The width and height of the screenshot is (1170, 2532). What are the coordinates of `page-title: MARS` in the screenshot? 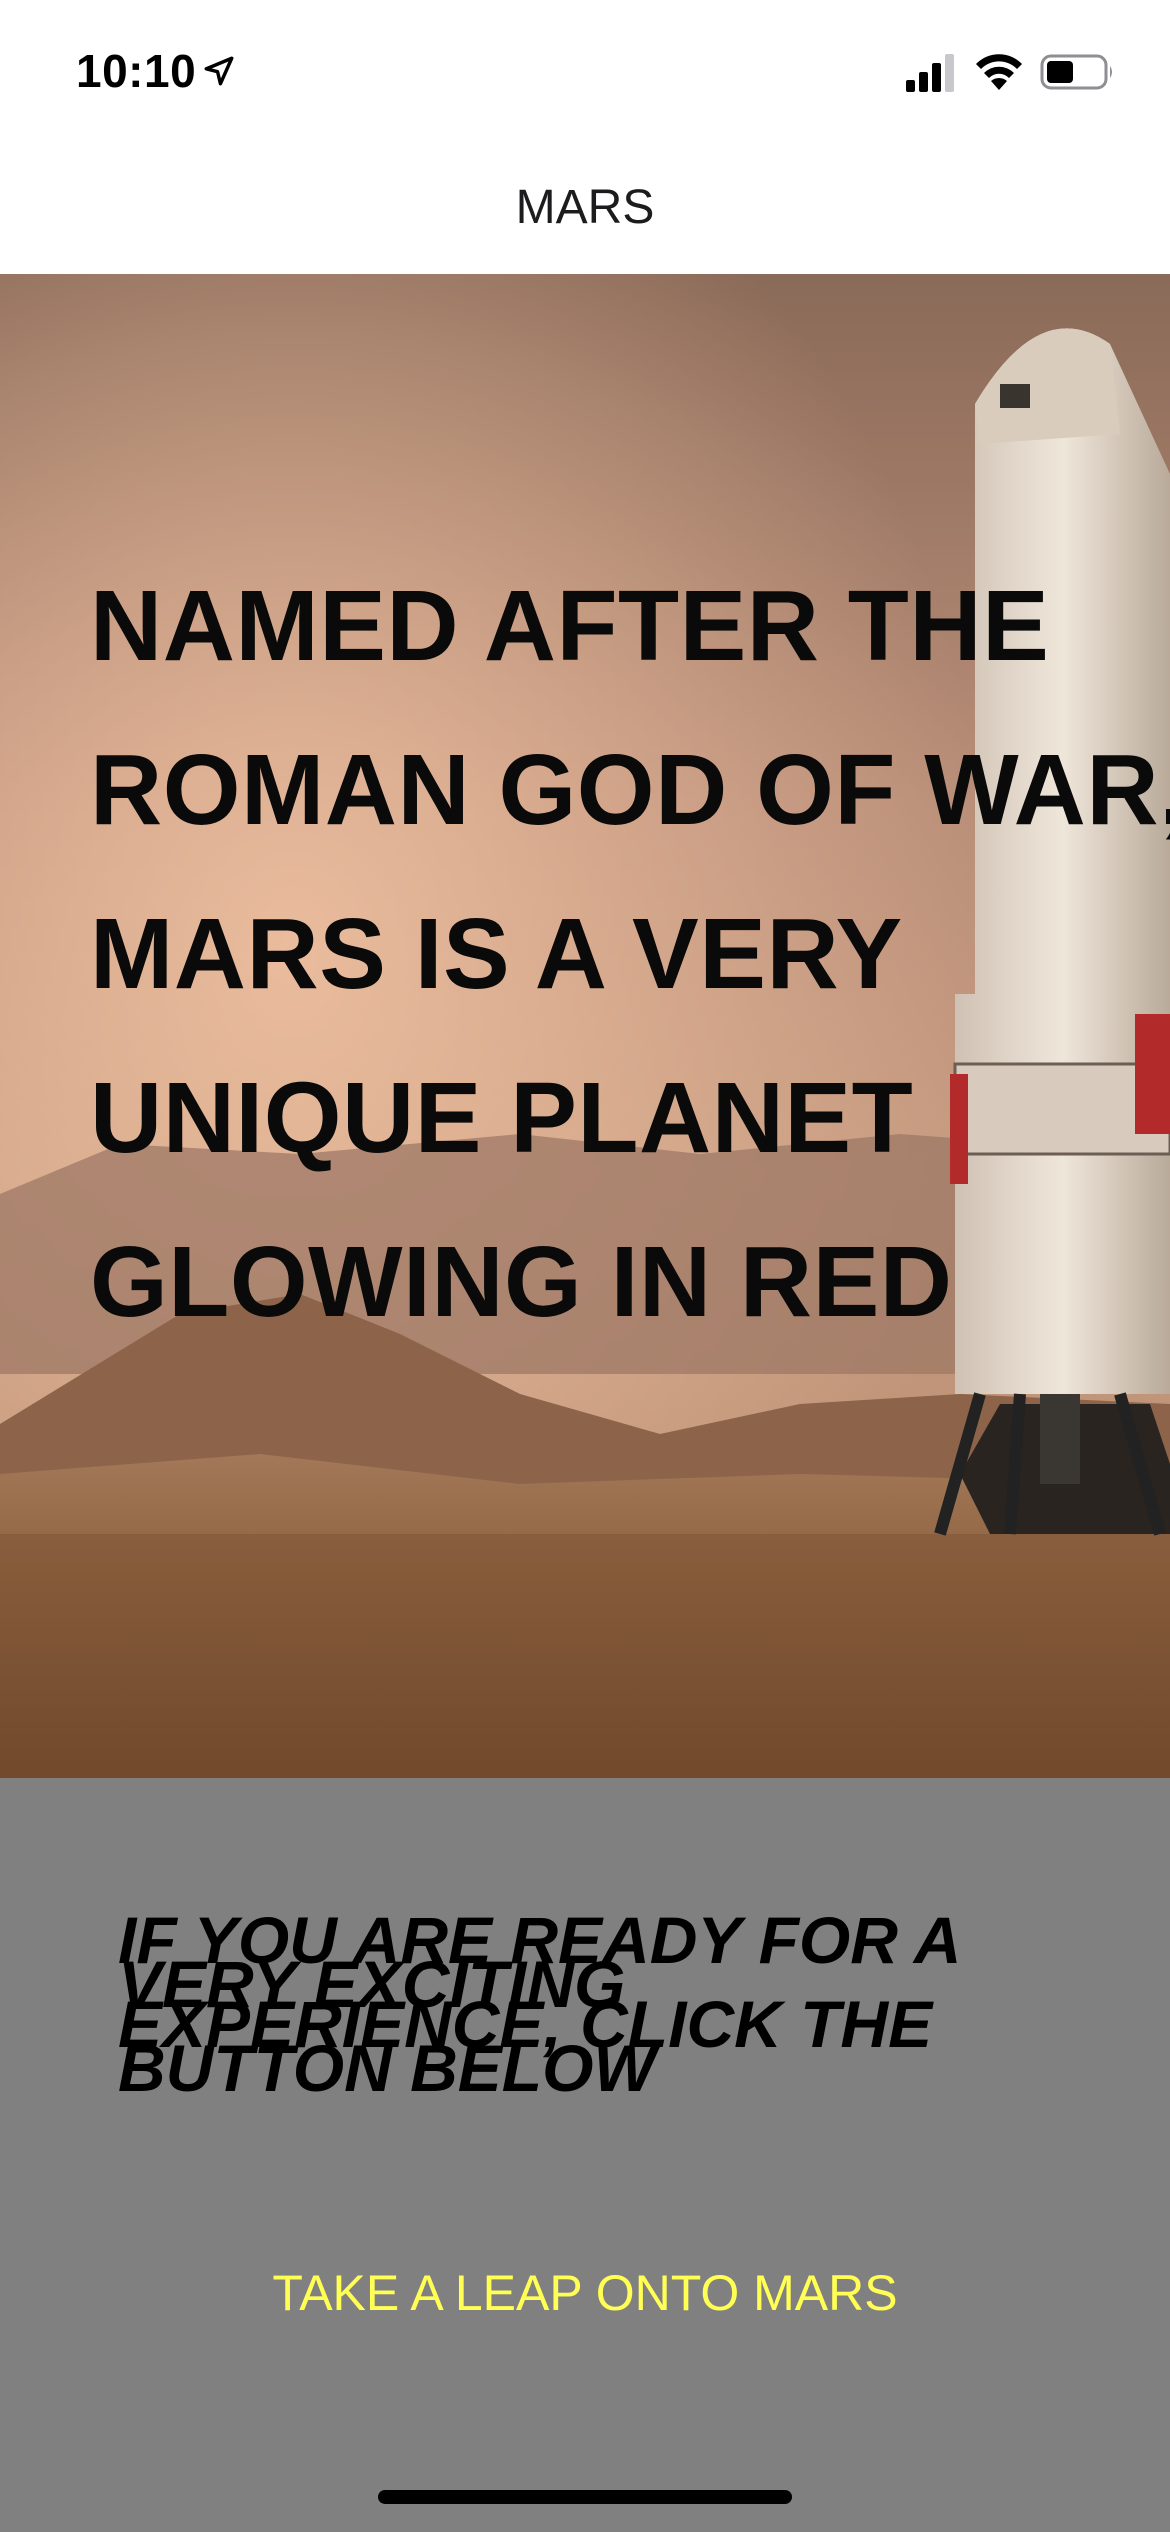 It's located at (585, 207).